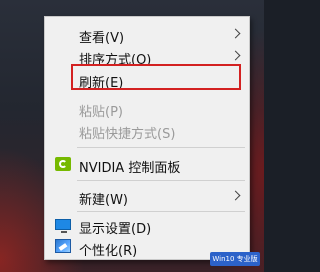  What do you see at coordinates (63, 246) in the screenshot?
I see `personalize-icon` at bounding box center [63, 246].